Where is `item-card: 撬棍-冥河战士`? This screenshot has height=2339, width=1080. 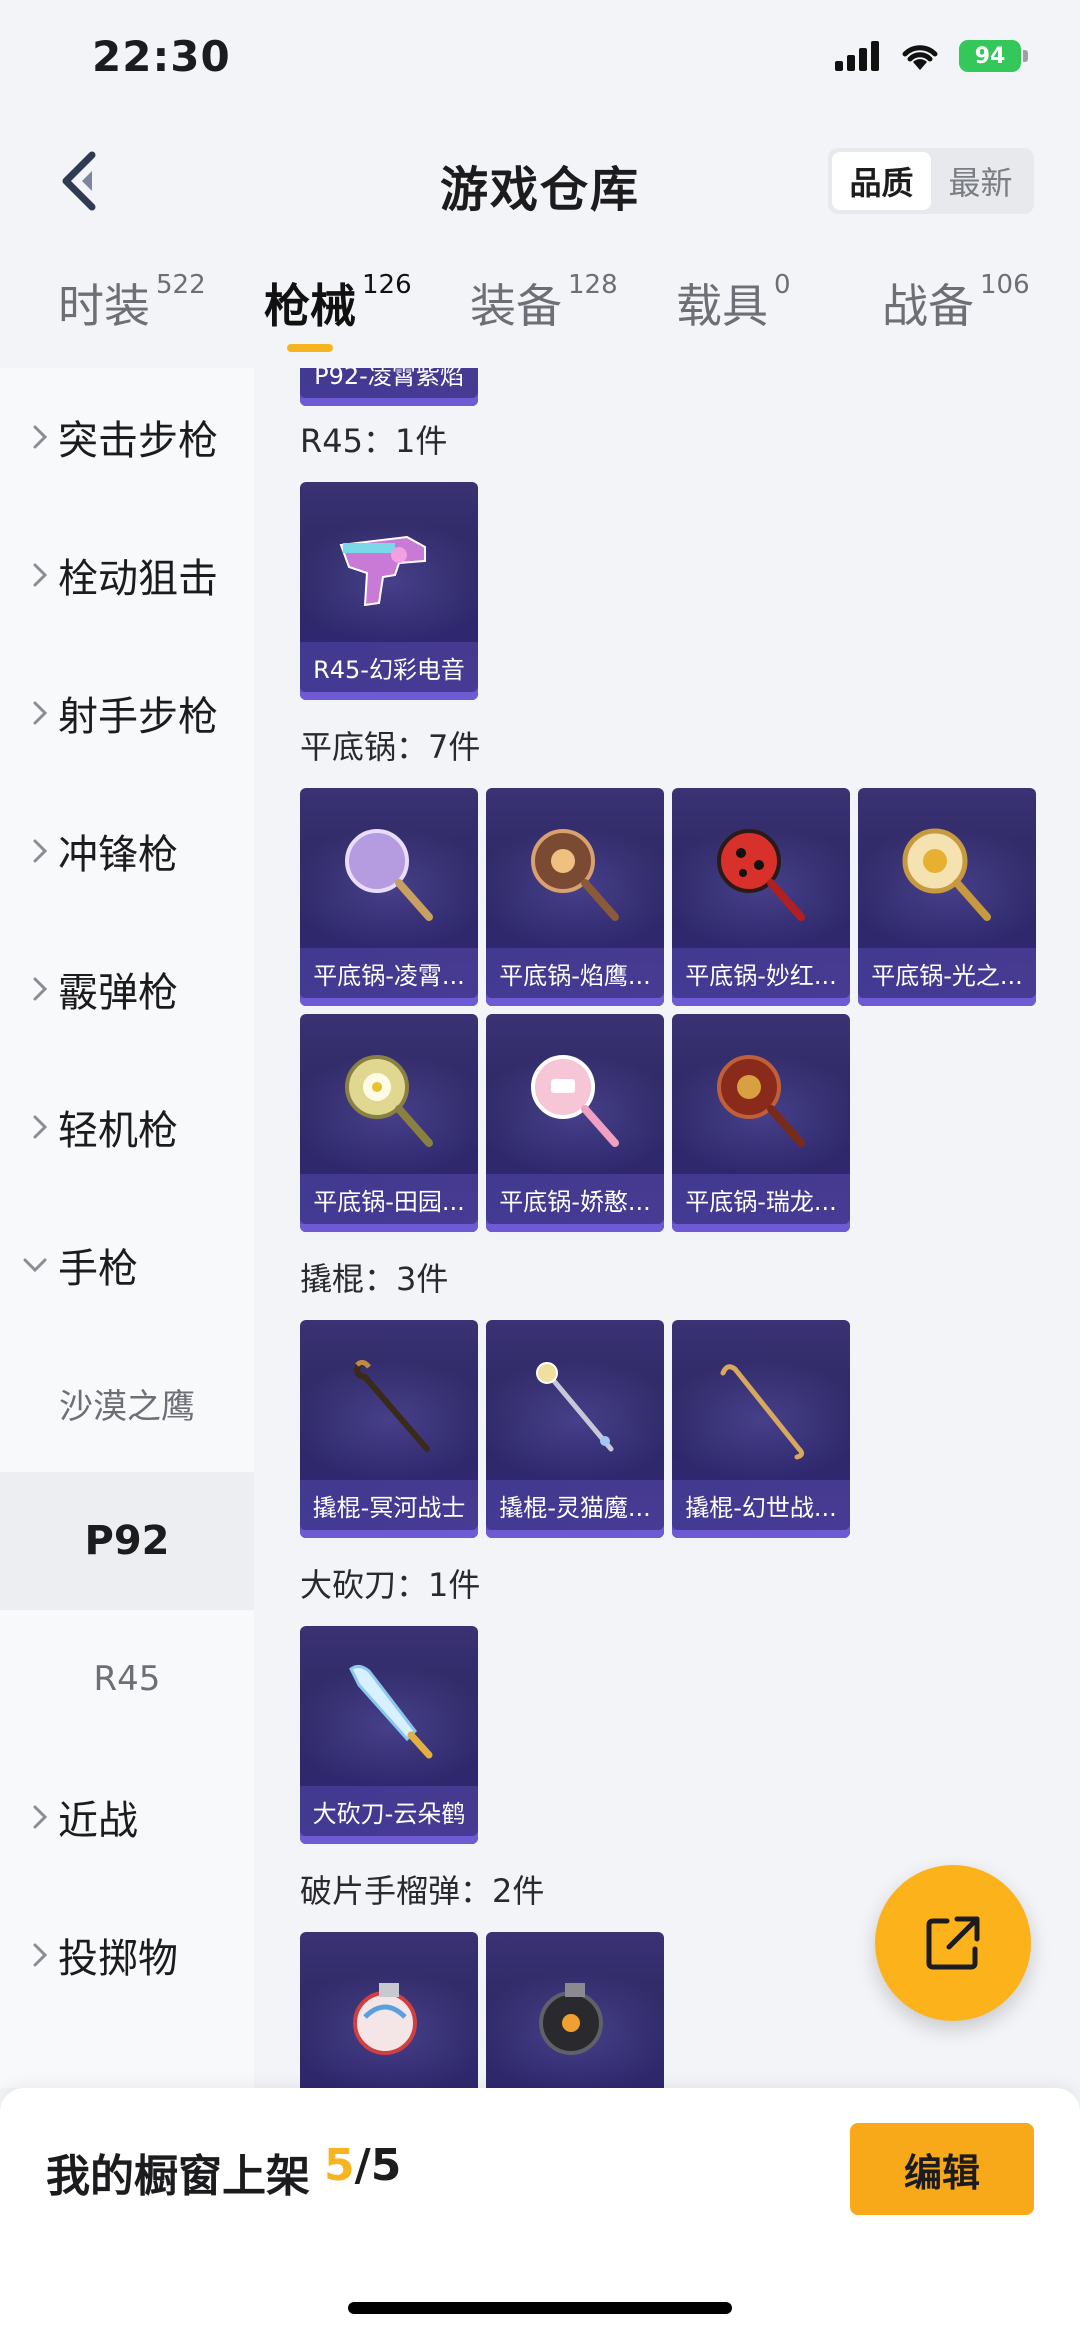 item-card: 撬棍-冥河战士 is located at coordinates (389, 1429).